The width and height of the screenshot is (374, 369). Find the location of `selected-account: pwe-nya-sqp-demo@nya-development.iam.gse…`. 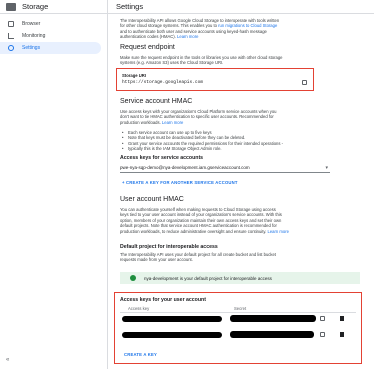

selected-account: pwe-nya-sqp-demo@nya-development.iam.gse… is located at coordinates (185, 167).